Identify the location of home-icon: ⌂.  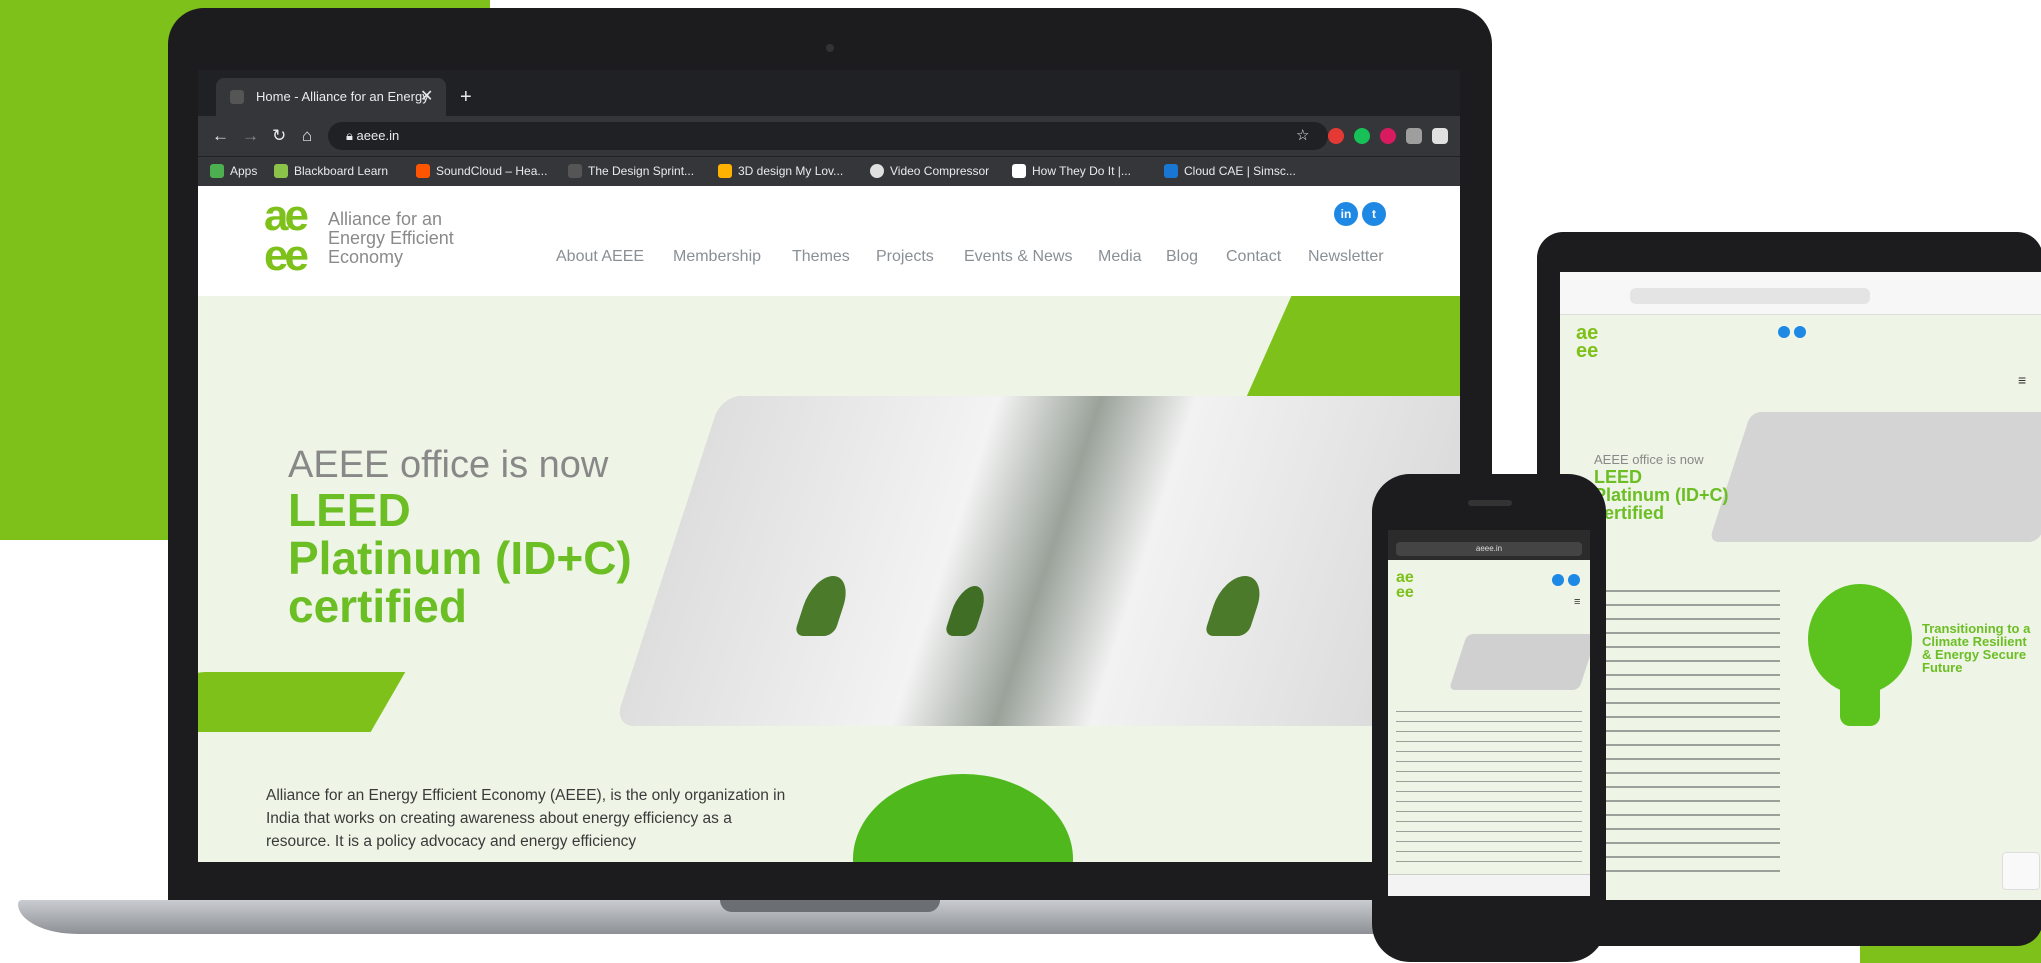
(307, 136).